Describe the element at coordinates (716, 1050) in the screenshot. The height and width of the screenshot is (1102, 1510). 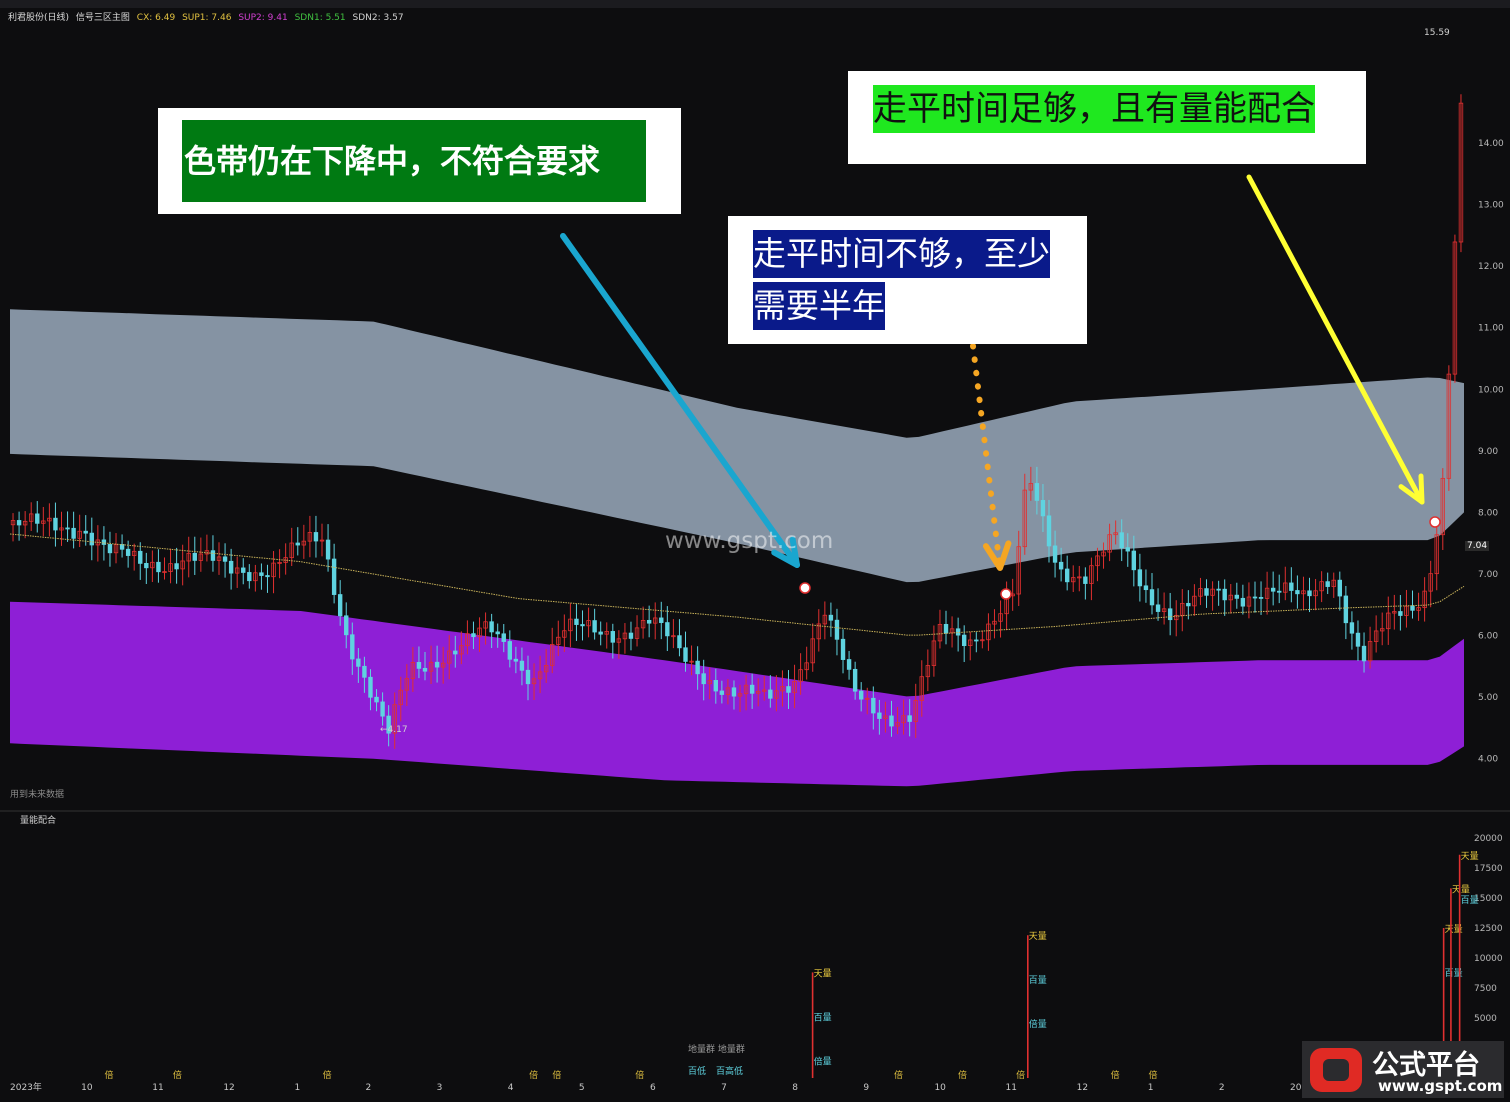
I see `subchart-legend-1: 地量群 地量群` at that location.